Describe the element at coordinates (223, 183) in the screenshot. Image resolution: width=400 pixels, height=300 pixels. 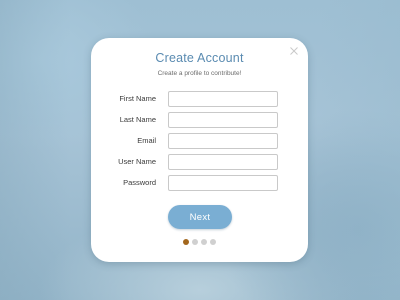
I see `password-field` at that location.